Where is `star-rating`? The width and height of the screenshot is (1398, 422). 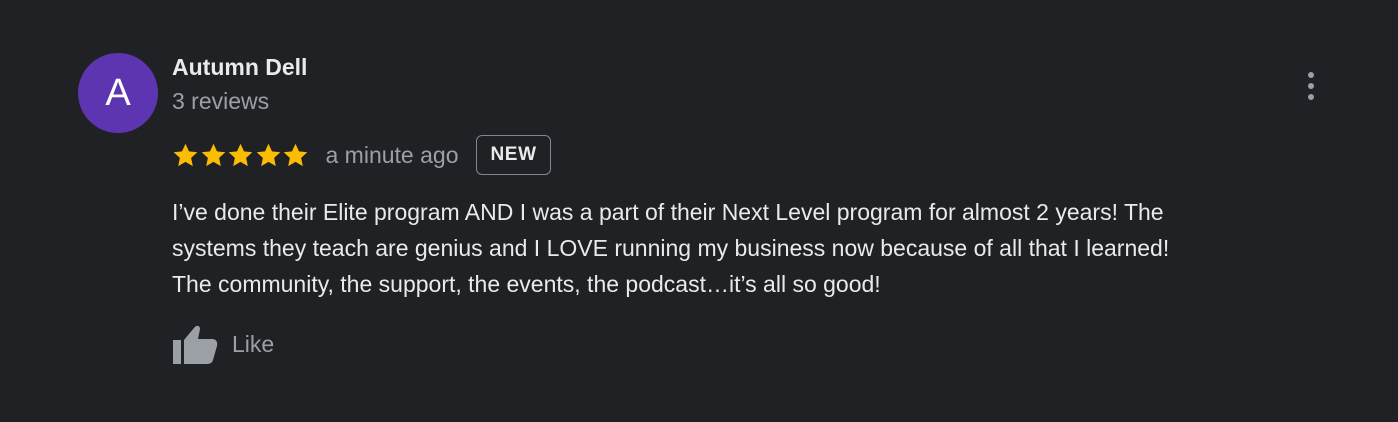 star-rating is located at coordinates (241, 155).